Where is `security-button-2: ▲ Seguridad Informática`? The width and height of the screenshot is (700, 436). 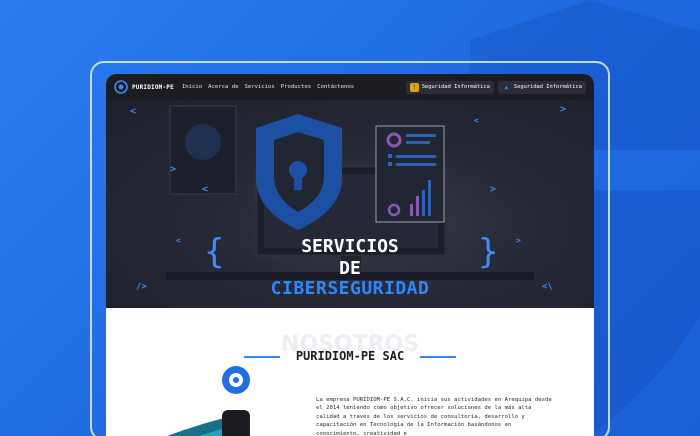
security-button-2: ▲ Seguridad Informática is located at coordinates (541, 87).